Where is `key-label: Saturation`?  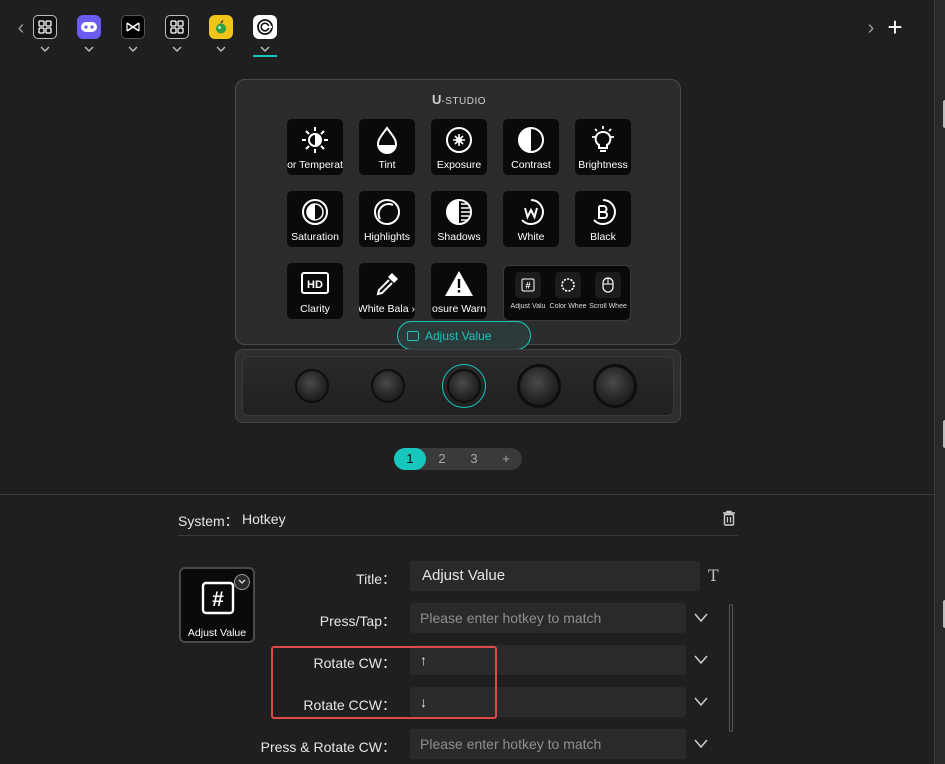
key-label: Saturation is located at coordinates (315, 237).